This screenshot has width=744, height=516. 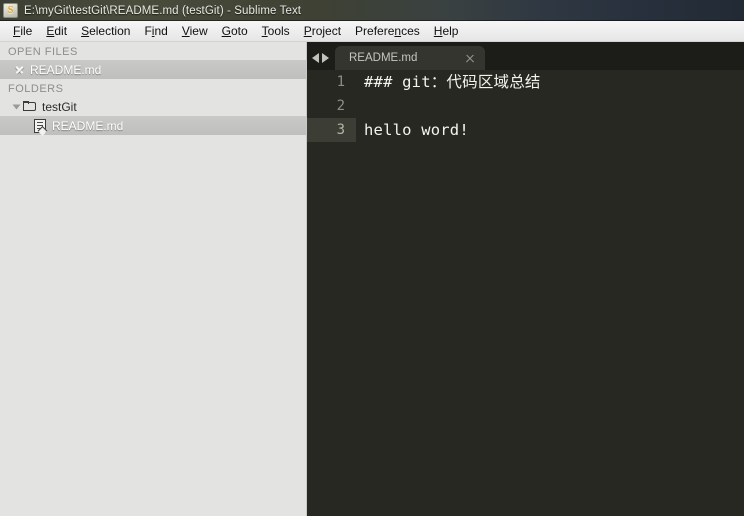 I want to click on menu-item-file: File, so click(x=22, y=31).